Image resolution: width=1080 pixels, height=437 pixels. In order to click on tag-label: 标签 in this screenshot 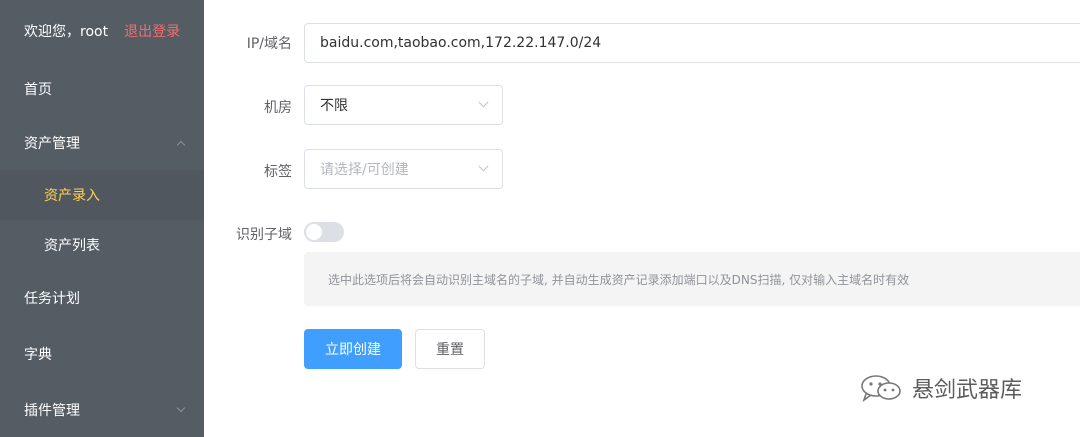, I will do `click(278, 172)`.